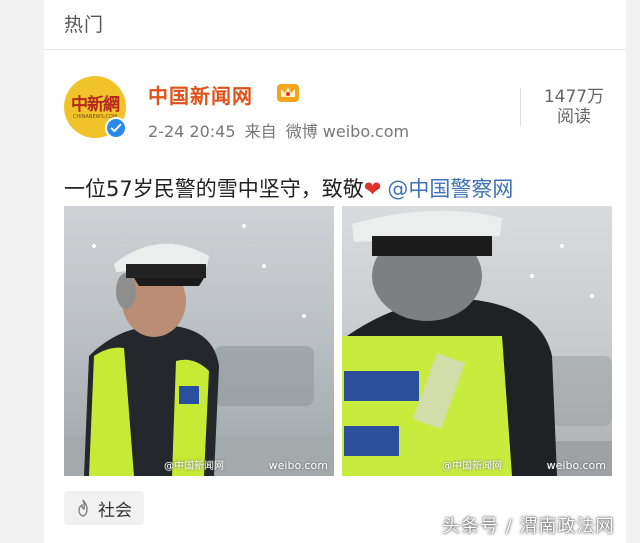 This screenshot has width=640, height=543. What do you see at coordinates (260, 131) in the screenshot?
I see `source-prefix: 来自` at bounding box center [260, 131].